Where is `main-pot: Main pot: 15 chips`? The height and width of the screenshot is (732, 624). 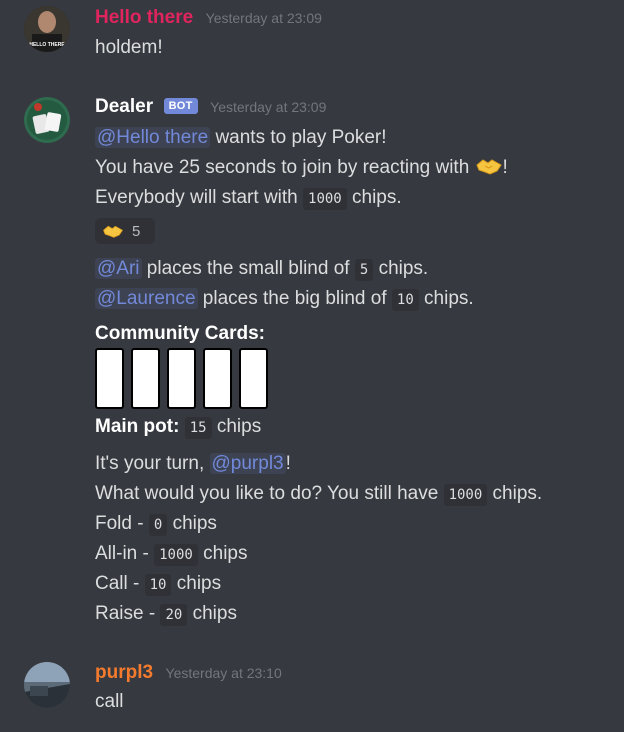 main-pot: Main pot: 15 chips is located at coordinates (178, 427).